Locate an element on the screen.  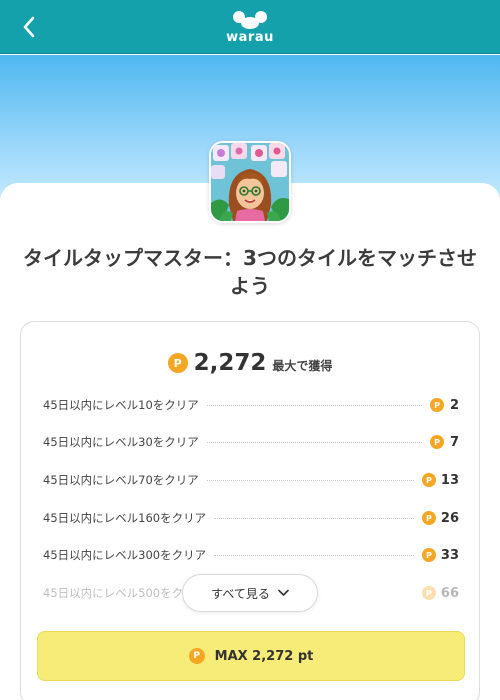
see-all-button: すべて見る is located at coordinates (250, 593).